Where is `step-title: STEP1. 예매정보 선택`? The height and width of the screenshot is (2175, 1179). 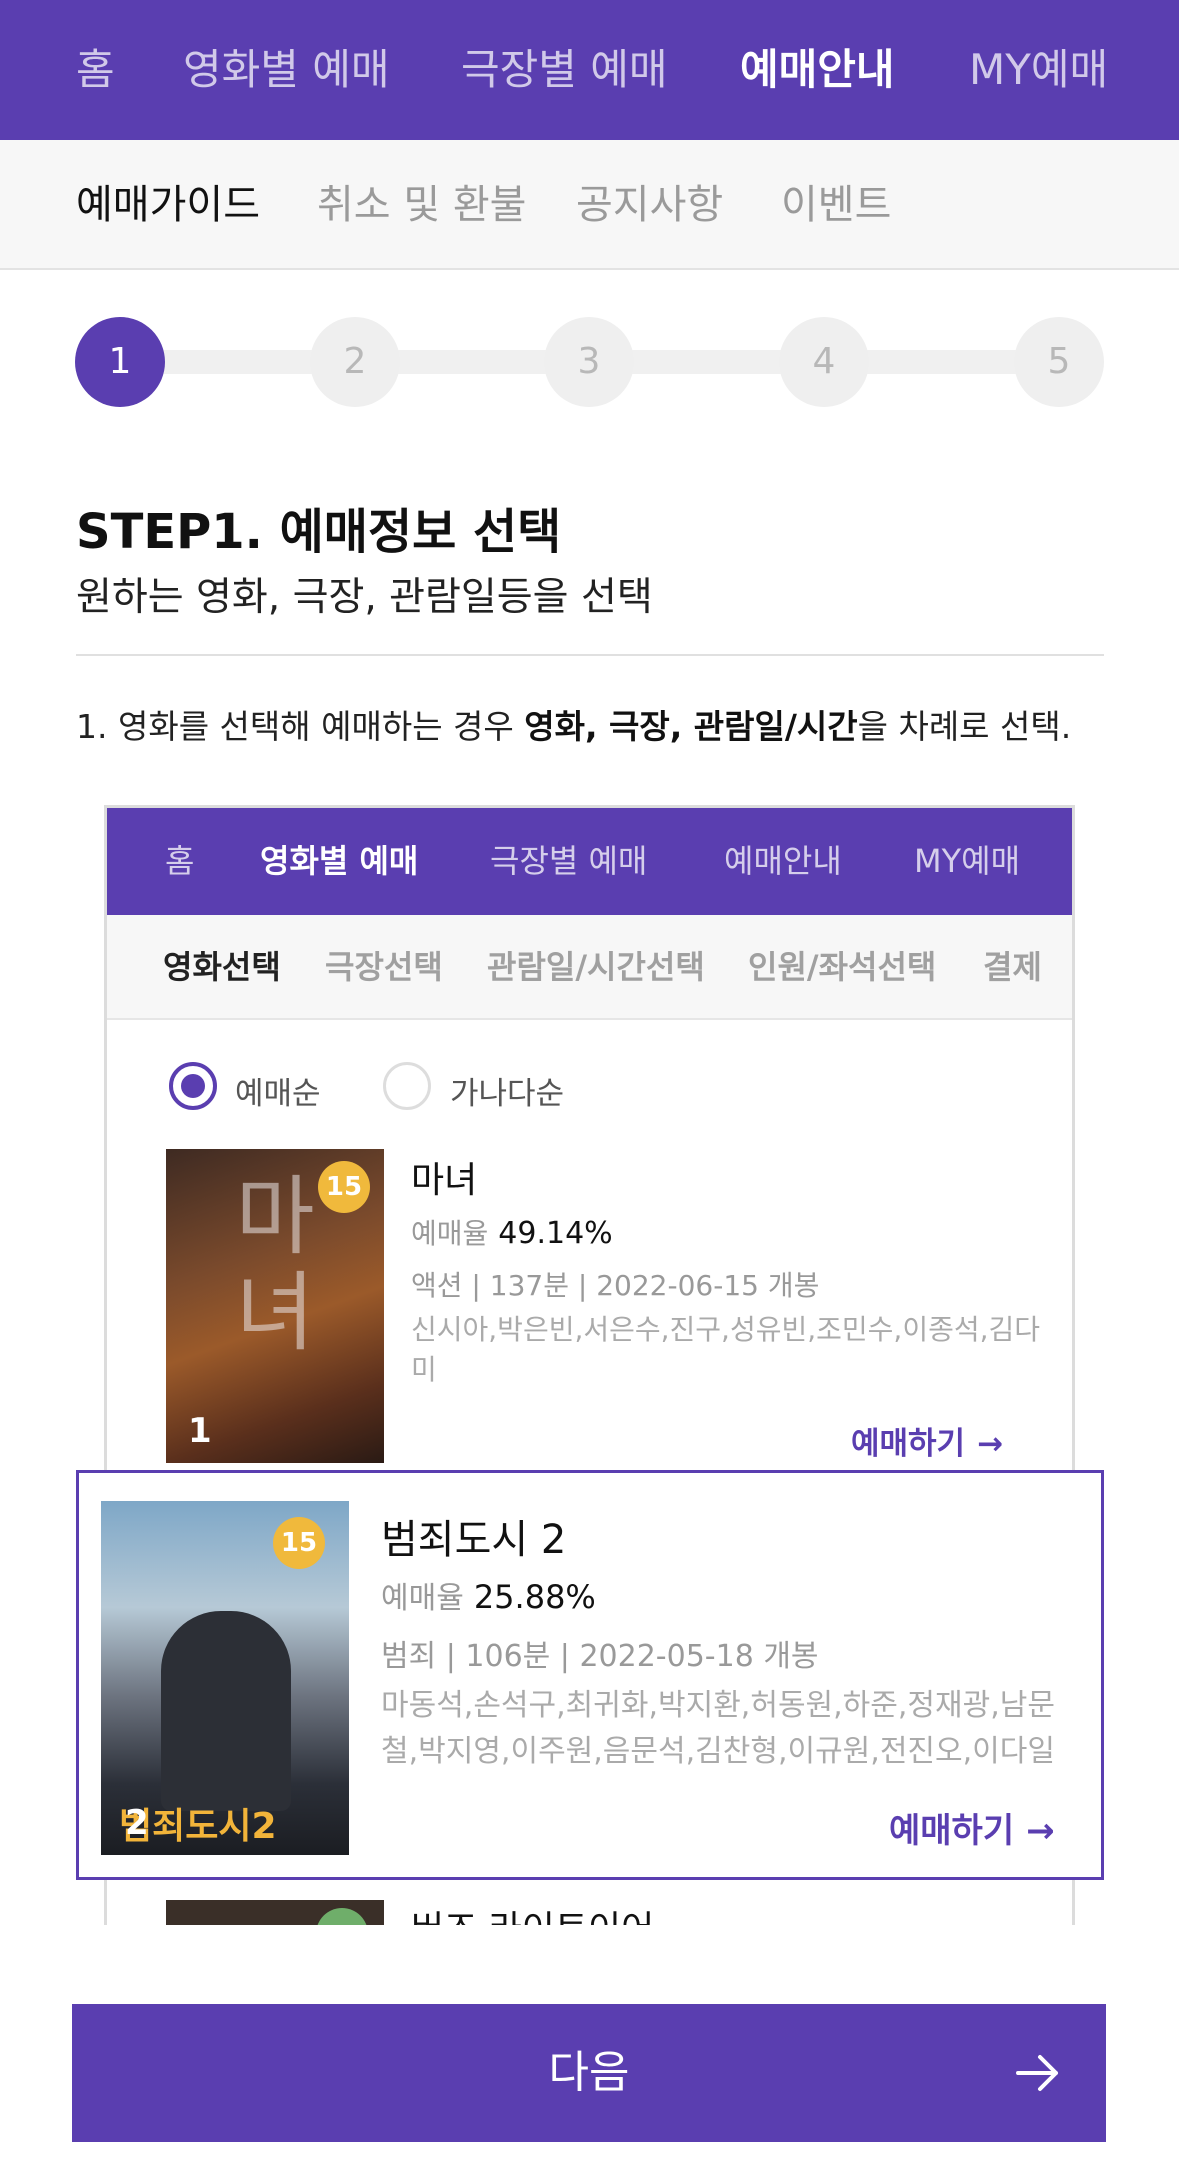
step-title: STEP1. 예매정보 선택 is located at coordinates (319, 532).